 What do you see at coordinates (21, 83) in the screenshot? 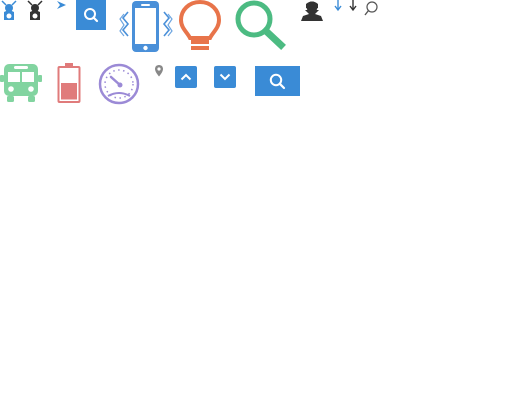
I see `bus-icon` at bounding box center [21, 83].